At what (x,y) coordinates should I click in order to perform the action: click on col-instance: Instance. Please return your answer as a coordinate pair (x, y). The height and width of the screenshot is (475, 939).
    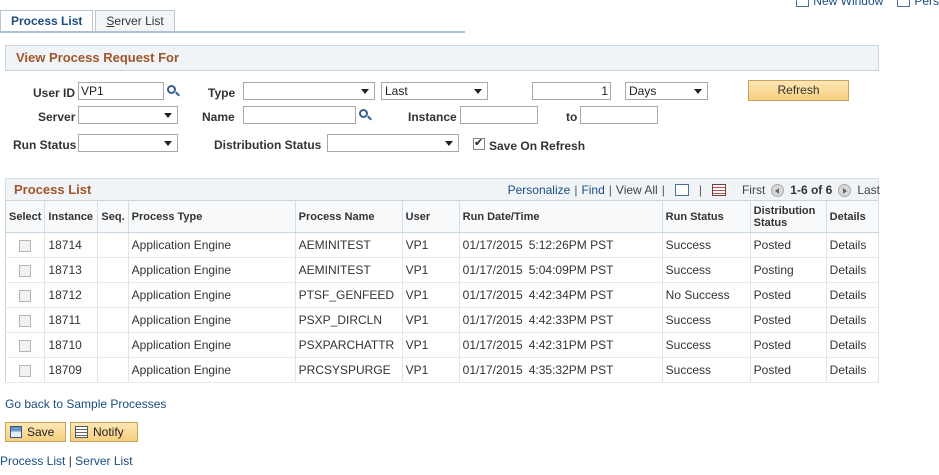
    Looking at the image, I should click on (71, 216).